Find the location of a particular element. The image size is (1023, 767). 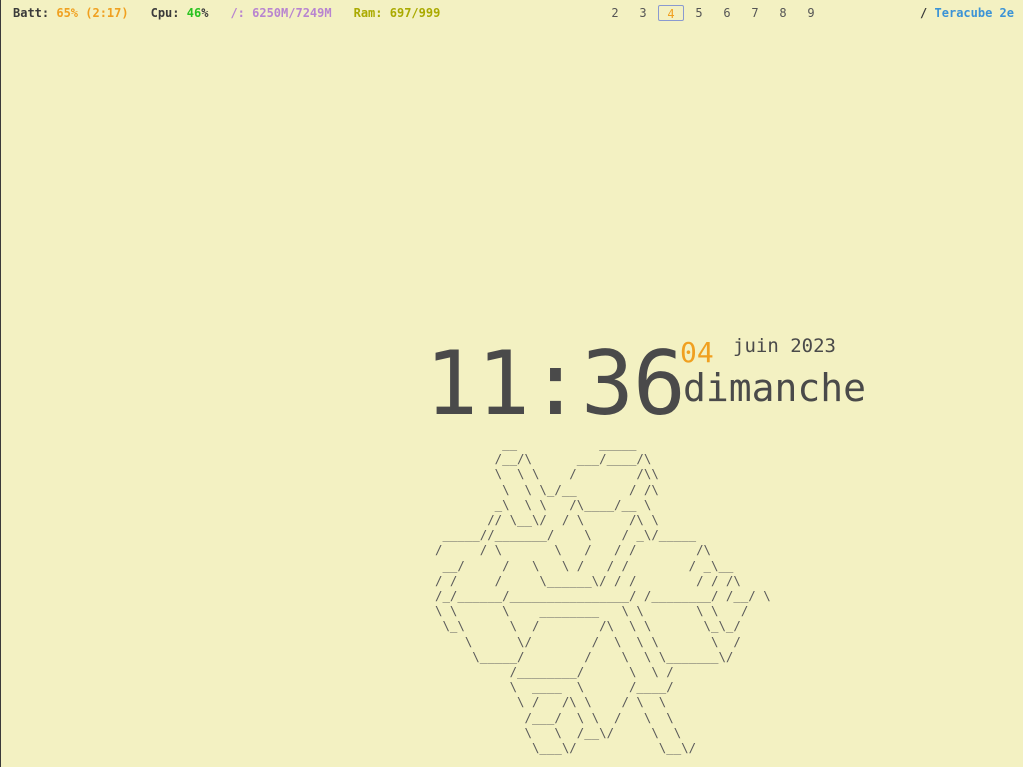

workspace-6: 6 is located at coordinates (727, 13).